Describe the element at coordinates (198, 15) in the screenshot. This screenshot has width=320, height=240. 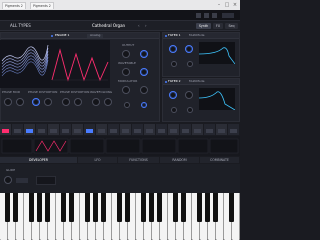
I see `settings-icon` at that location.